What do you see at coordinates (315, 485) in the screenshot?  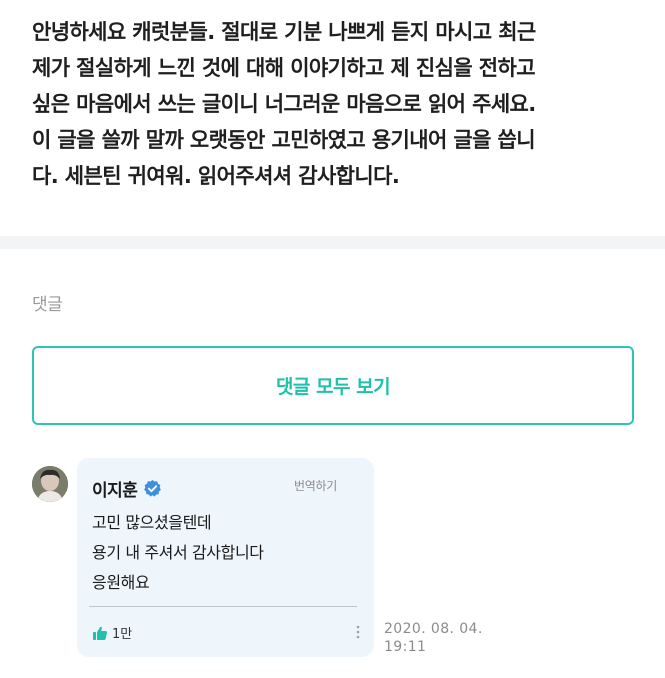 I see `translate-link: 번역하기` at bounding box center [315, 485].